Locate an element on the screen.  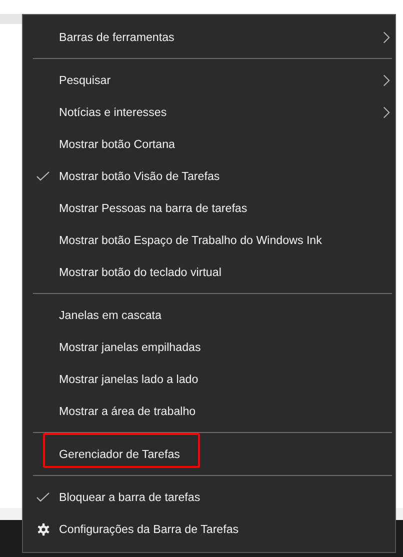
menu-item-label: Notícias e interesses is located at coordinates (113, 112).